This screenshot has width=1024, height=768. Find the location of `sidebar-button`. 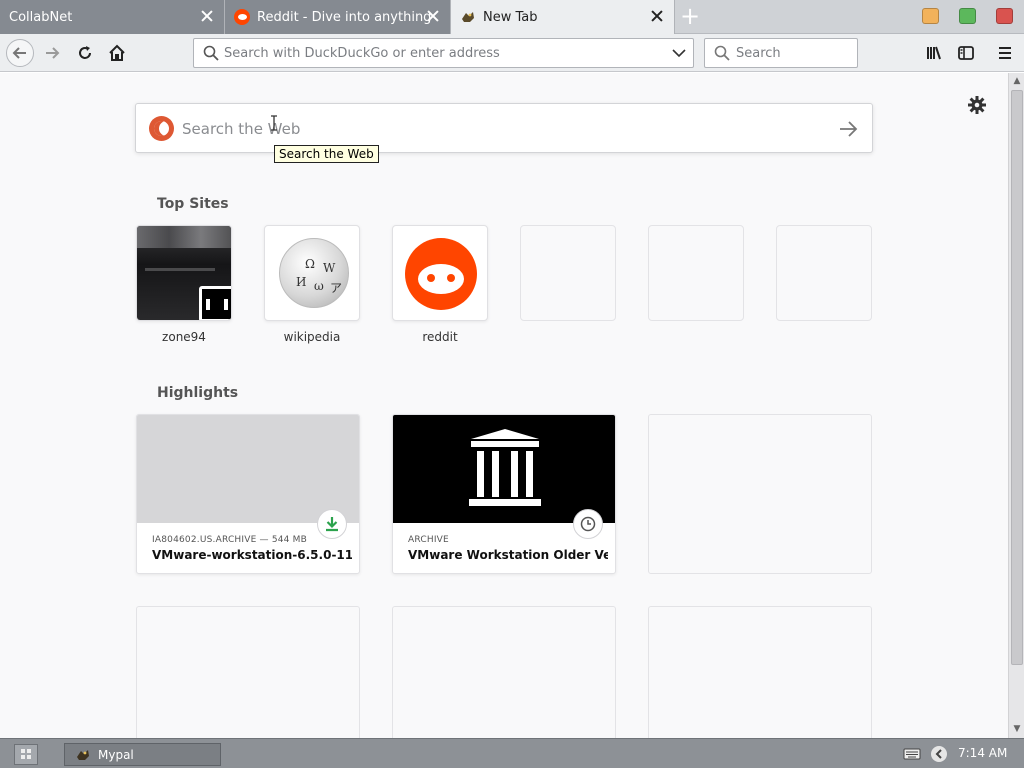

sidebar-button is located at coordinates (966, 53).